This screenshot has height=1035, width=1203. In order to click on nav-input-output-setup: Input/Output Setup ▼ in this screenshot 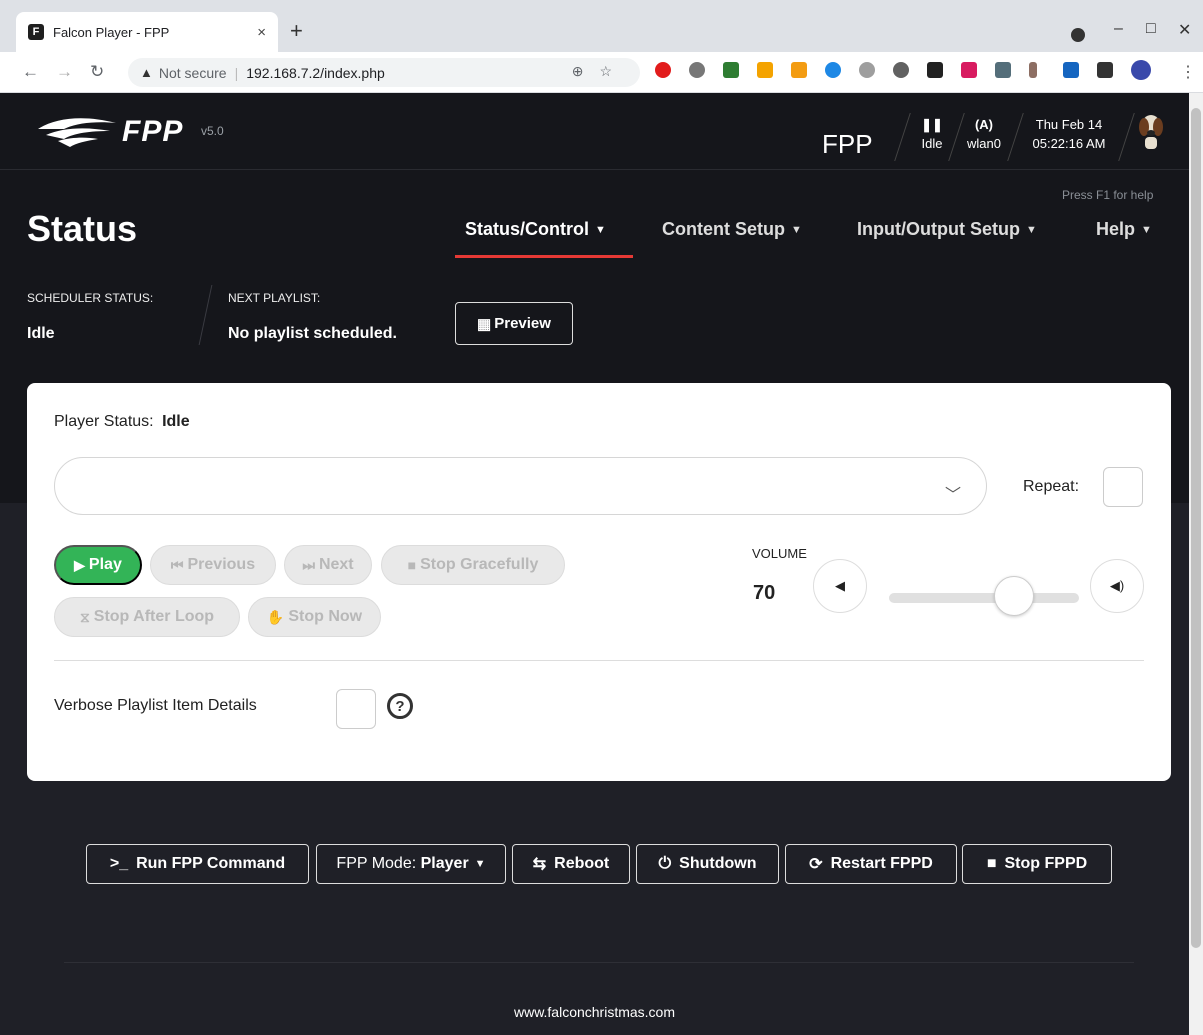, I will do `click(947, 229)`.